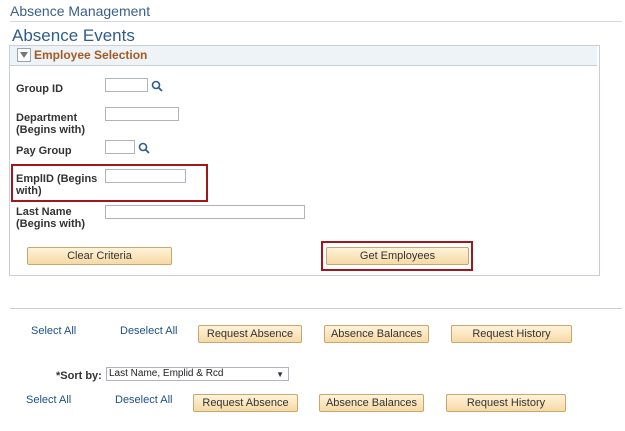 The width and height of the screenshot is (625, 431). I want to click on deselect-all-link-top: Deselect All, so click(148, 331).